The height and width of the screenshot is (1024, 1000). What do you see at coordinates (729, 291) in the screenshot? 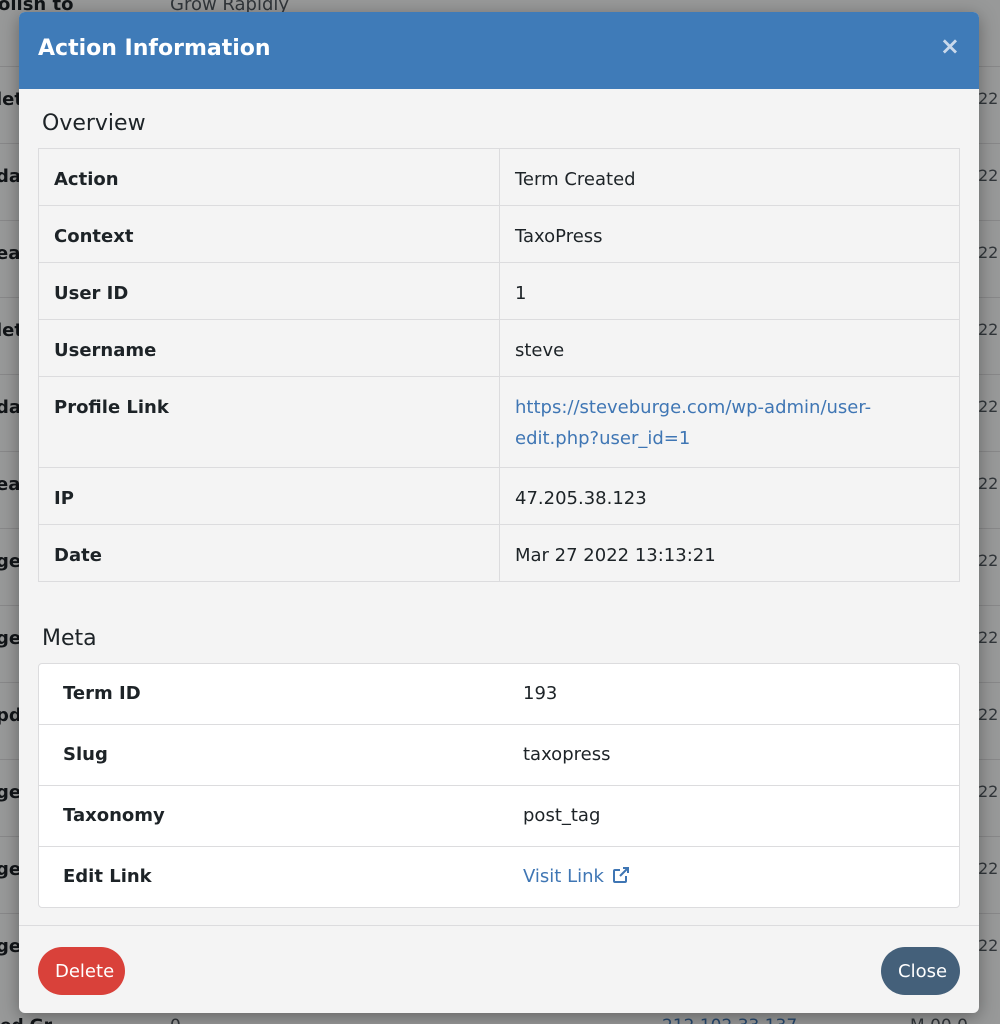
I see `row-value: 1` at bounding box center [729, 291].